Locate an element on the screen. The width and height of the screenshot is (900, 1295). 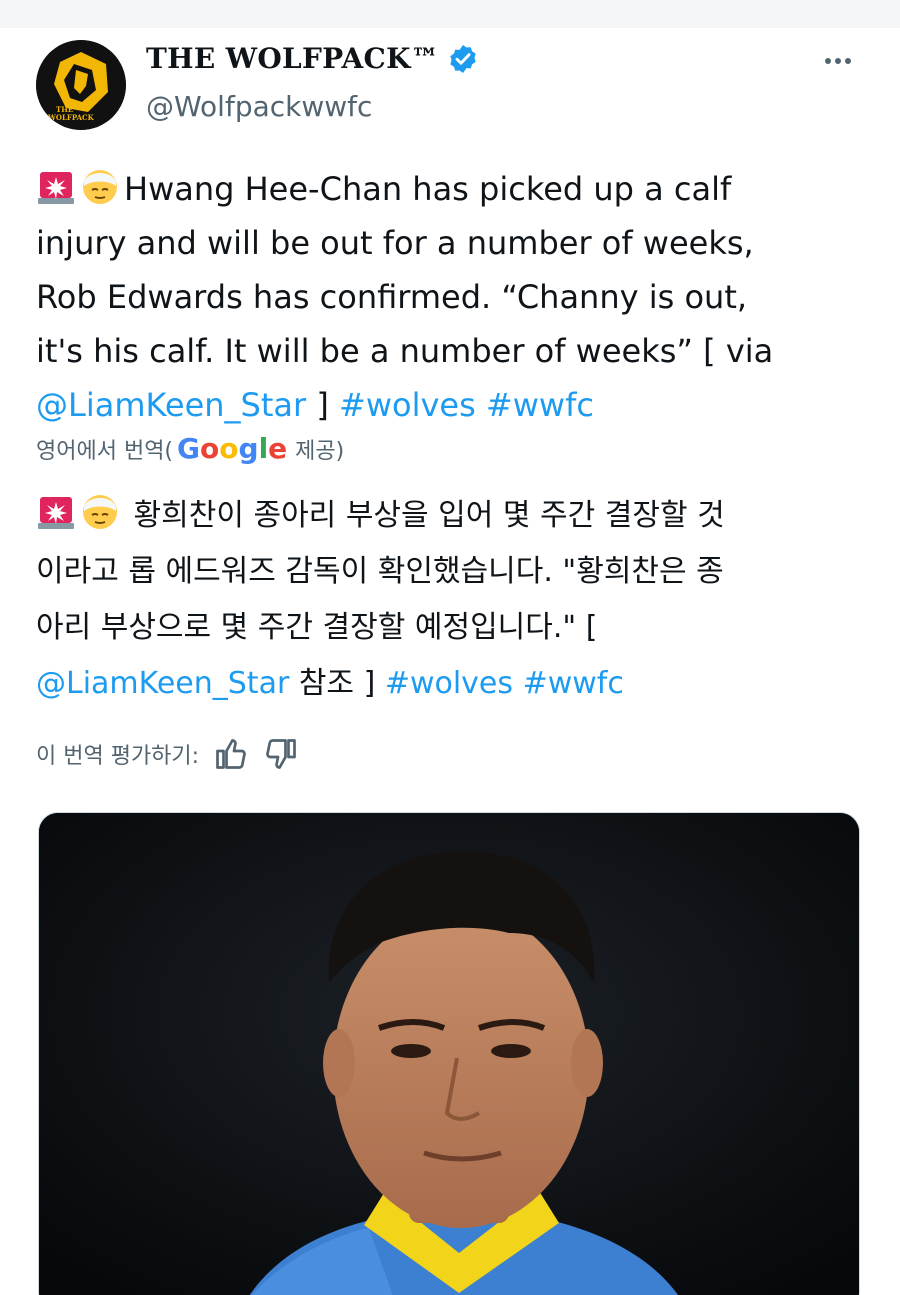
tweet-line-1: Hwang Hee-Chan has picked up a calf is located at coordinates (428, 189).